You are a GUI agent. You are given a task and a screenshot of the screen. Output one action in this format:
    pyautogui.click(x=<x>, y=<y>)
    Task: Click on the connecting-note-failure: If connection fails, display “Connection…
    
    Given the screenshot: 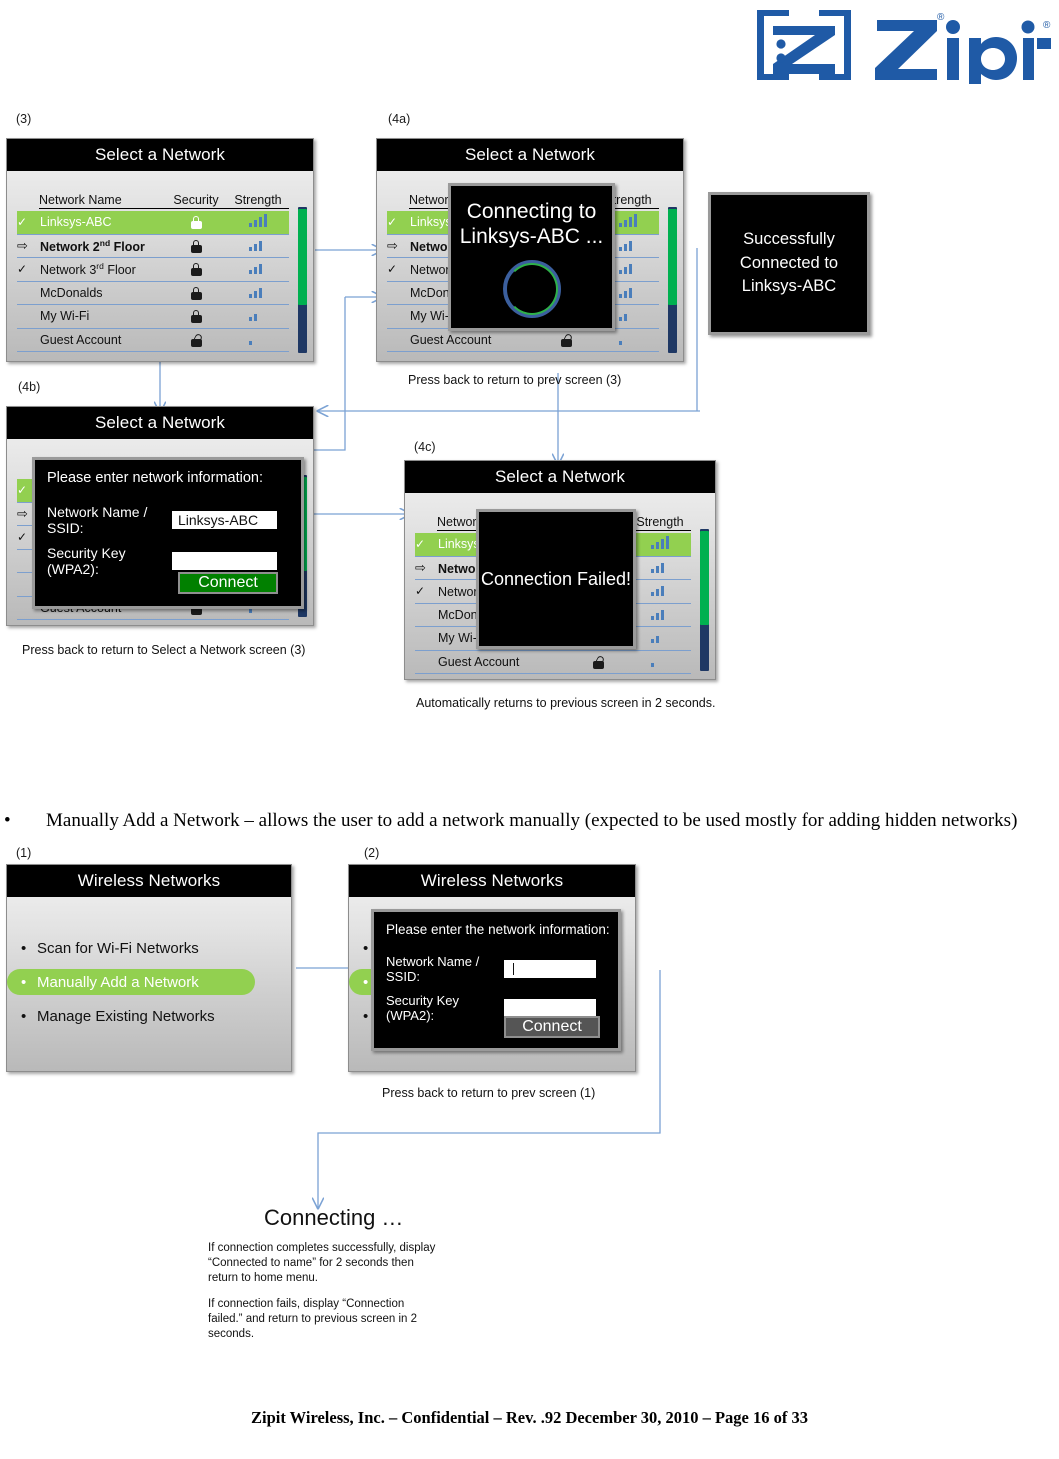 What is the action you would take?
    pyautogui.click(x=313, y=1319)
    